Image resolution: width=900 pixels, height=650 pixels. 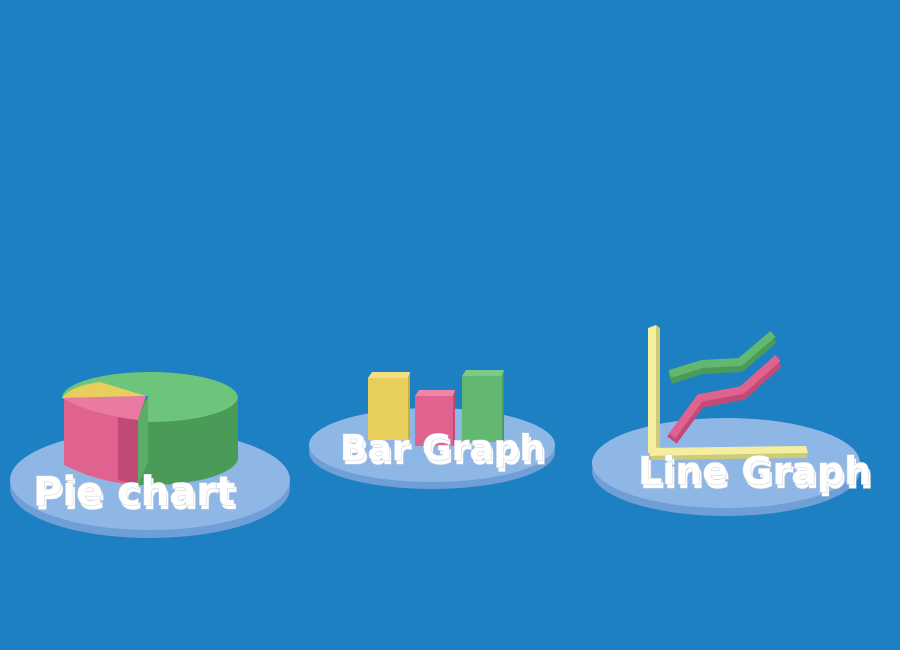 I want to click on line-graph-label: Line Graph, so click(x=754, y=471).